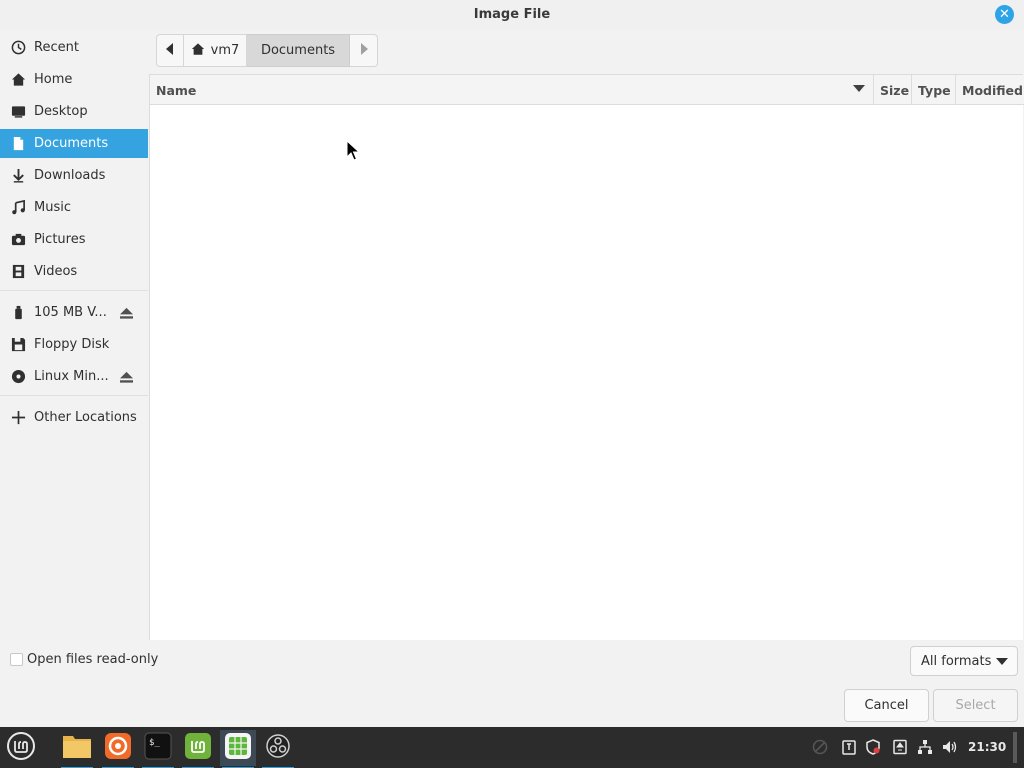 The height and width of the screenshot is (768, 1024). I want to click on sidebar-item-desktop: Desktop, so click(74, 111).